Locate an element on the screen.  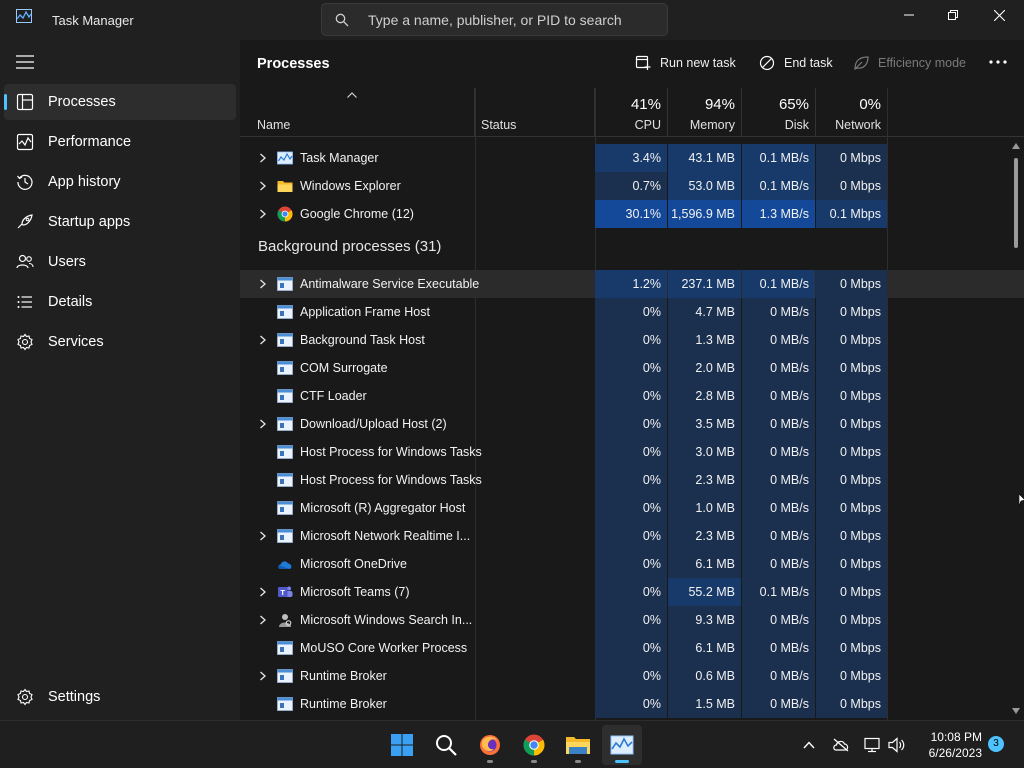
cpu-value: 3.4% is located at coordinates (631, 158).